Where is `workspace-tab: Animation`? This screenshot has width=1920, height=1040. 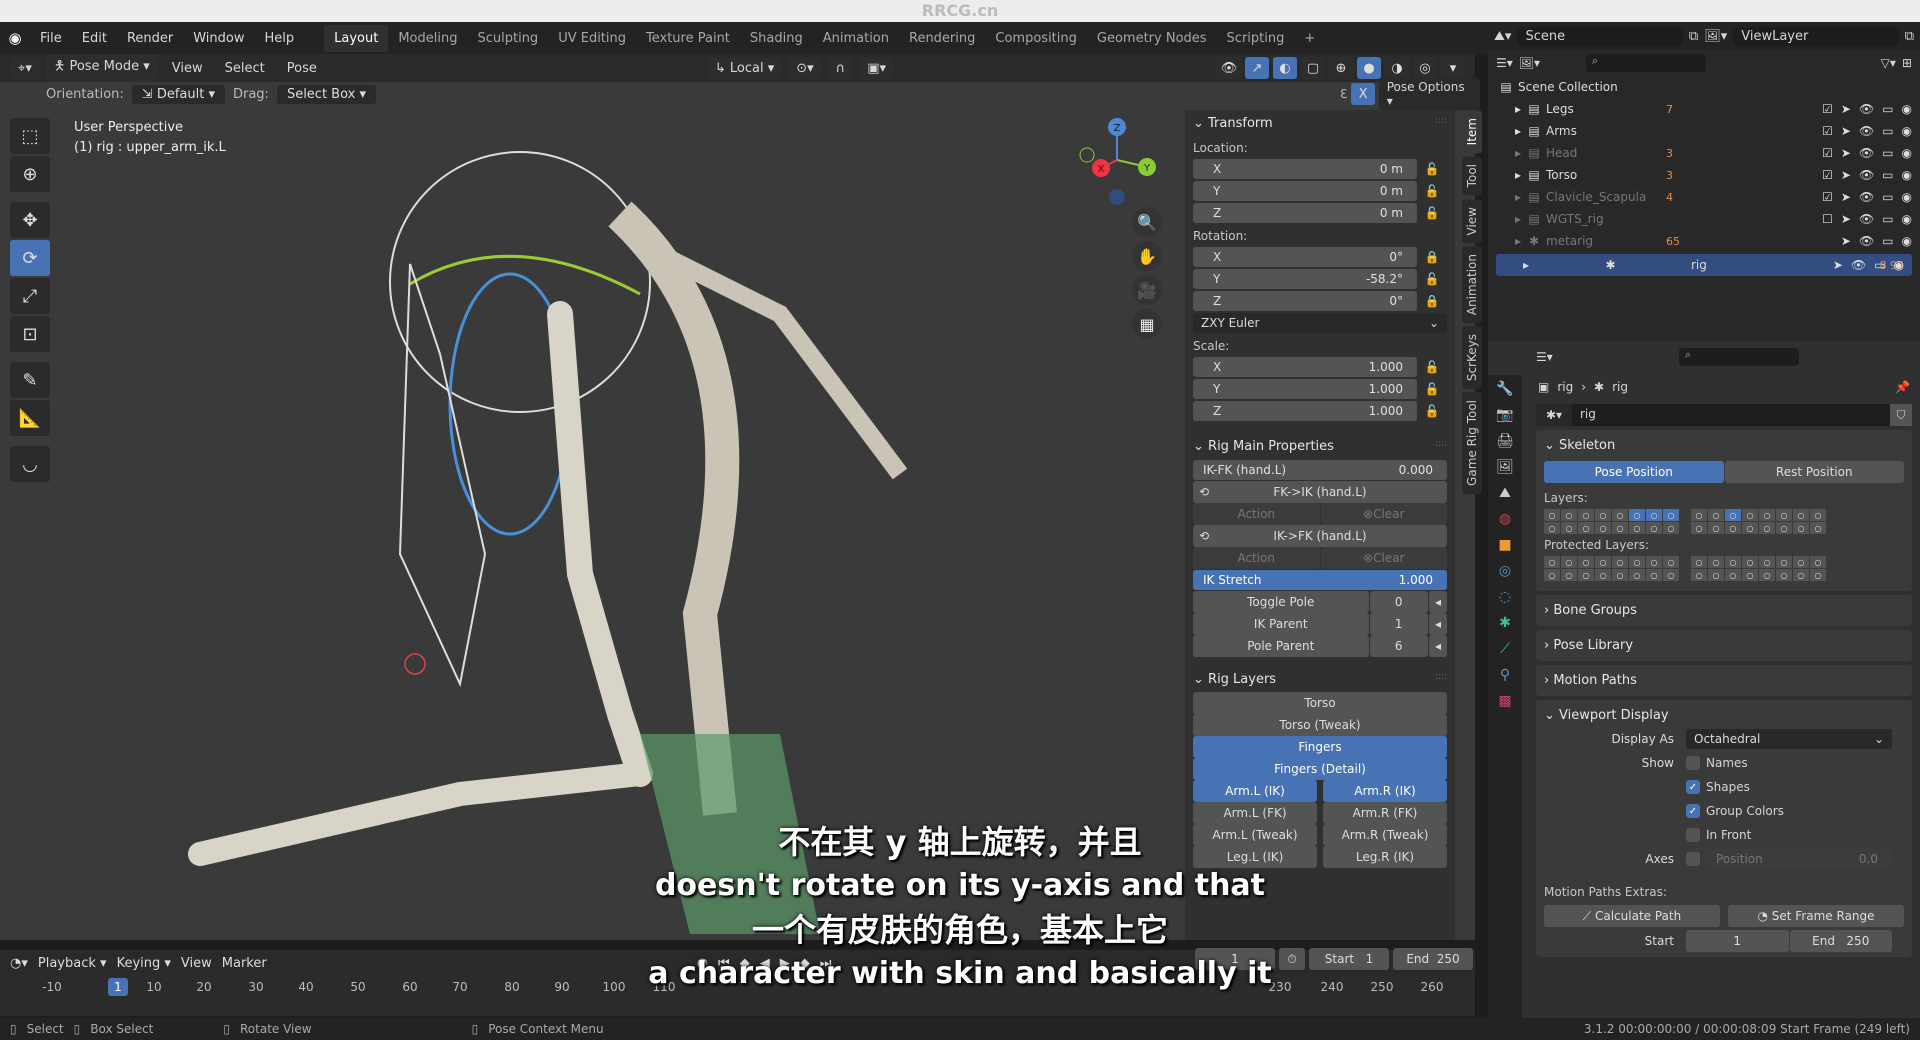
workspace-tab: Animation is located at coordinates (856, 38).